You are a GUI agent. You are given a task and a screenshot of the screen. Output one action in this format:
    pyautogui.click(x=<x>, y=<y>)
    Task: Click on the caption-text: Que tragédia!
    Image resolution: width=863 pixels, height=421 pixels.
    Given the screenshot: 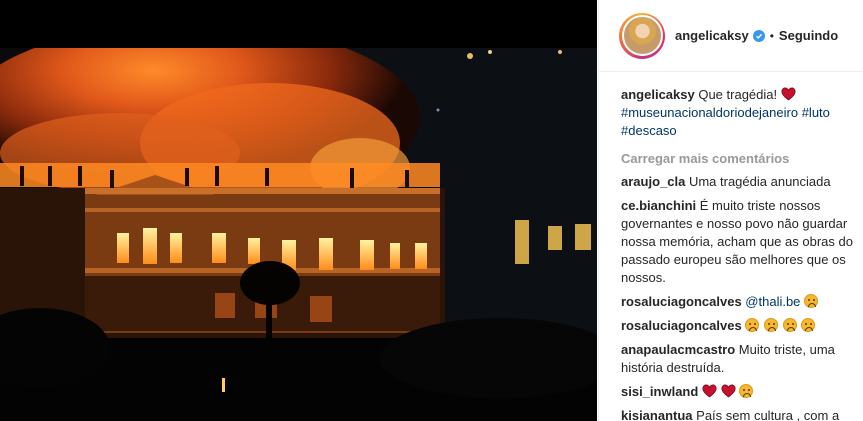 What is the action you would take?
    pyautogui.click(x=738, y=94)
    